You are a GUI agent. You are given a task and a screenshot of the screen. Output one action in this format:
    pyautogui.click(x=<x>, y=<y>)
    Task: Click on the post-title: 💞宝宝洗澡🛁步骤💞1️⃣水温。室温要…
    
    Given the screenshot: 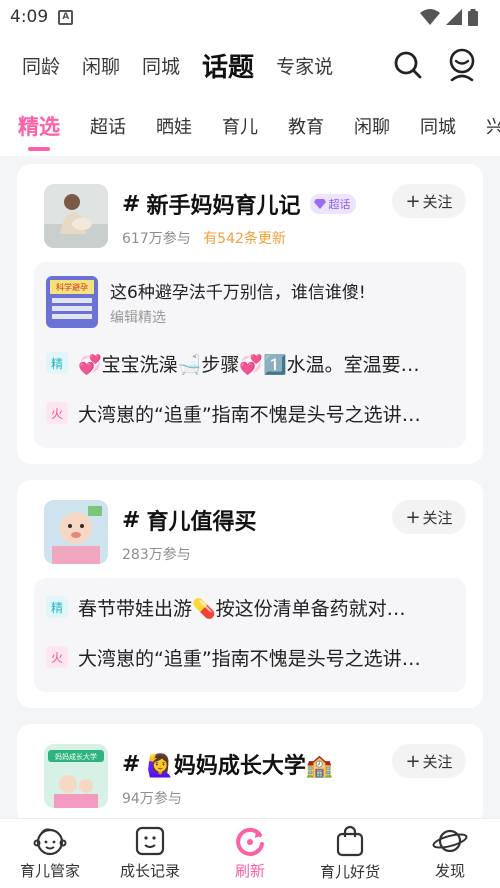 What is the action you would take?
    pyautogui.click(x=249, y=364)
    